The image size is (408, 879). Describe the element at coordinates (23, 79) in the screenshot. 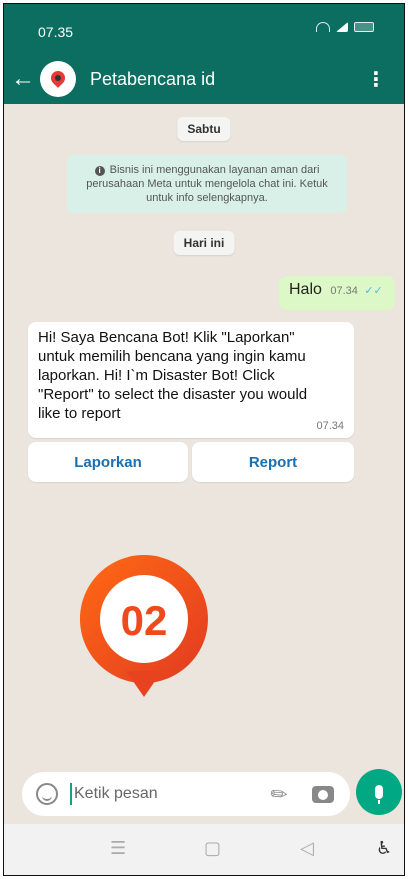

I see `back-arrow-icon: ←` at that location.